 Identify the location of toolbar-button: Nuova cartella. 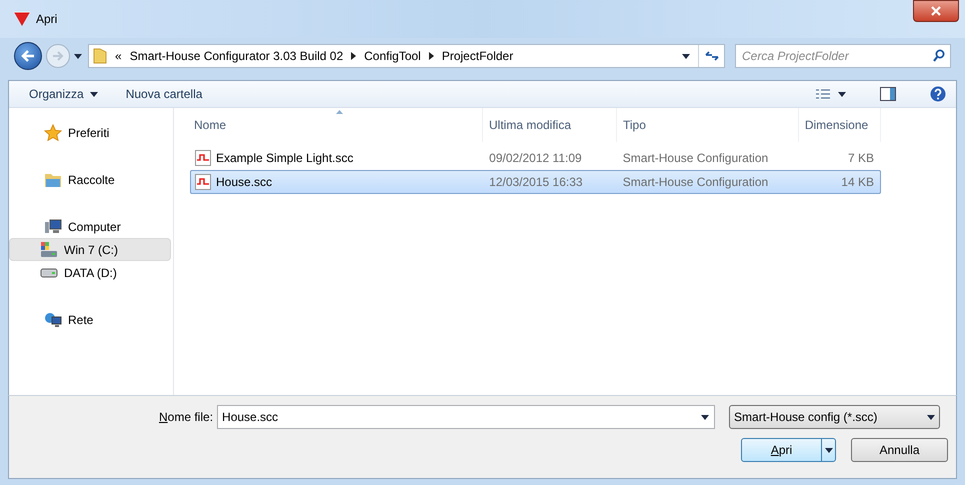
(164, 94).